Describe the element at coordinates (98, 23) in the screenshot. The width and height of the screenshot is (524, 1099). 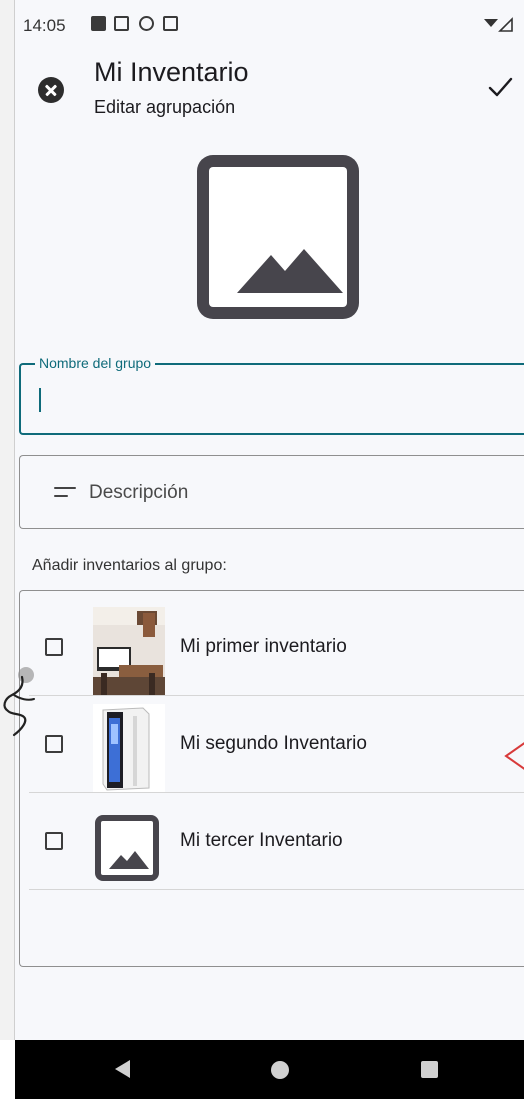
I see `notification-a-icon` at that location.